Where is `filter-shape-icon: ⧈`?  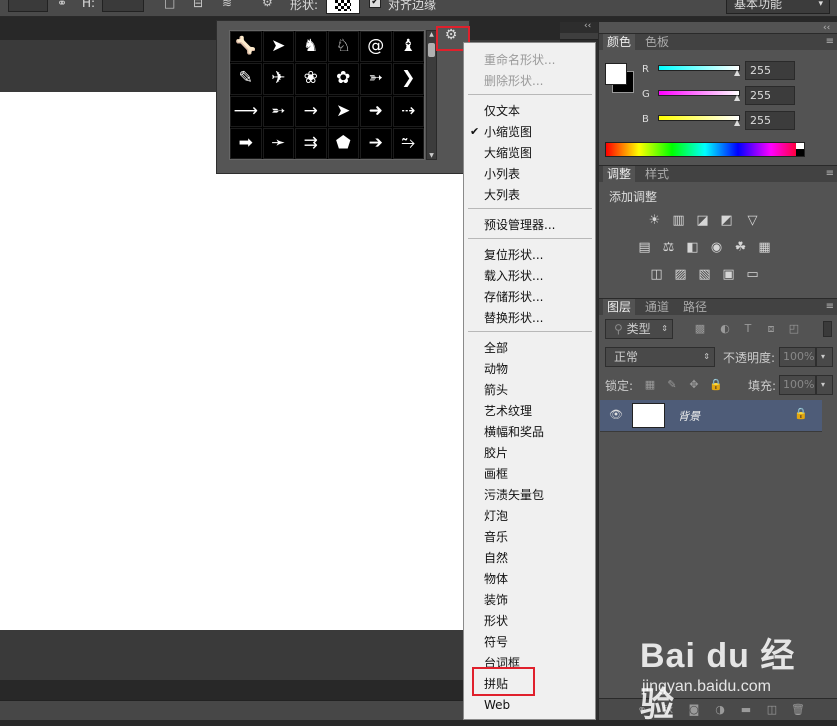
filter-shape-icon: ⧈ is located at coordinates (771, 329).